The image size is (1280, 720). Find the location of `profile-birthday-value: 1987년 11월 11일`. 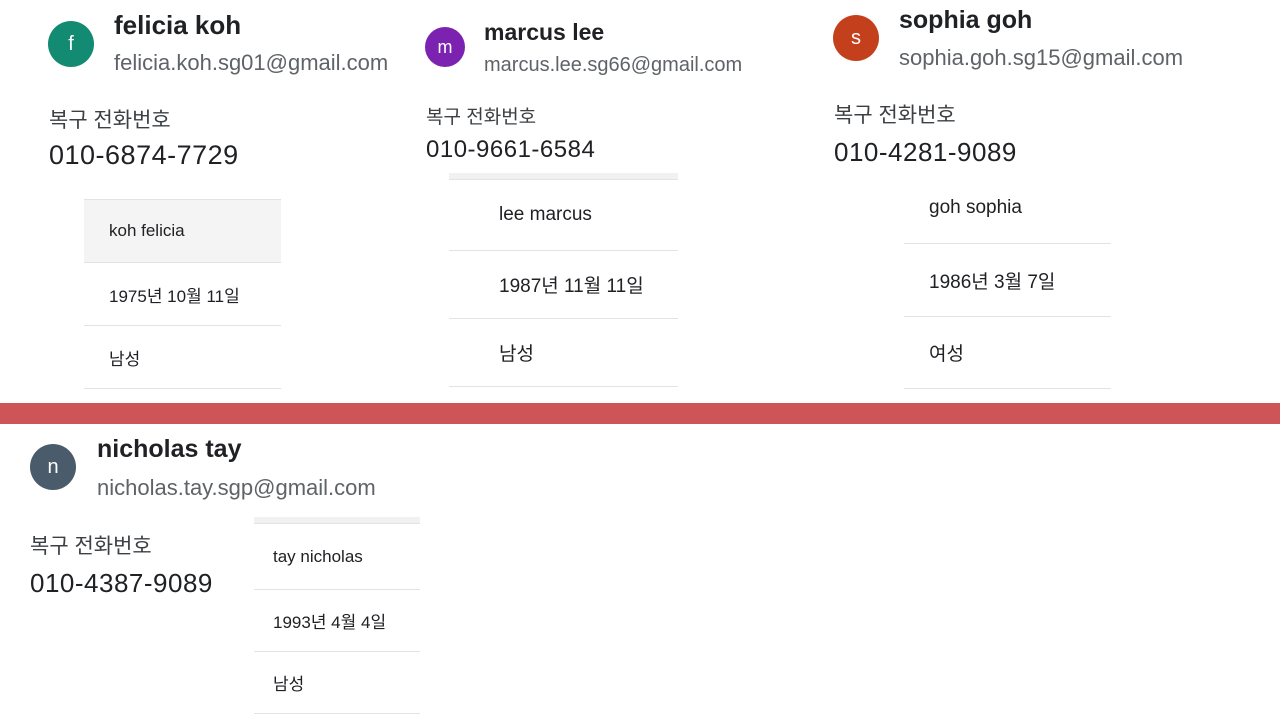

profile-birthday-value: 1987년 11월 11일 is located at coordinates (571, 286).